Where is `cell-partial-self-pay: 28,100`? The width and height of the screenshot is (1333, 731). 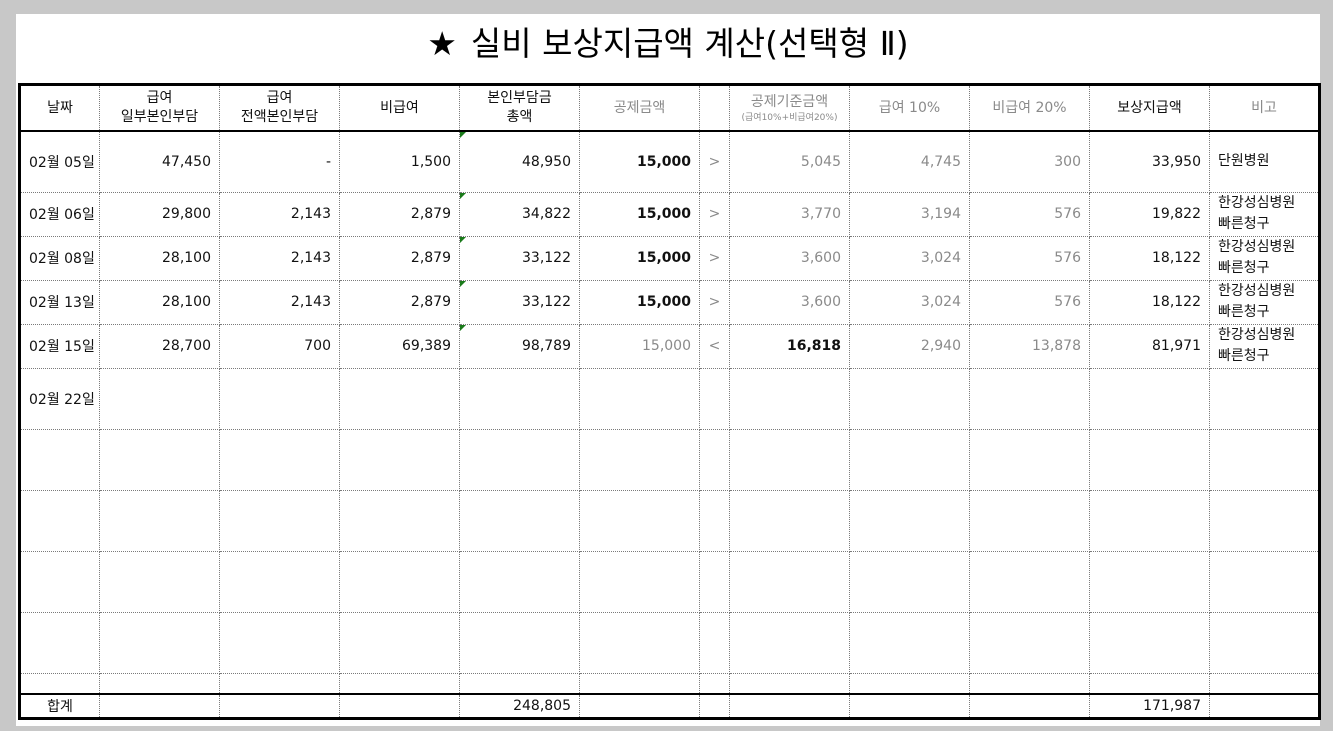 cell-partial-self-pay: 28,100 is located at coordinates (159, 302).